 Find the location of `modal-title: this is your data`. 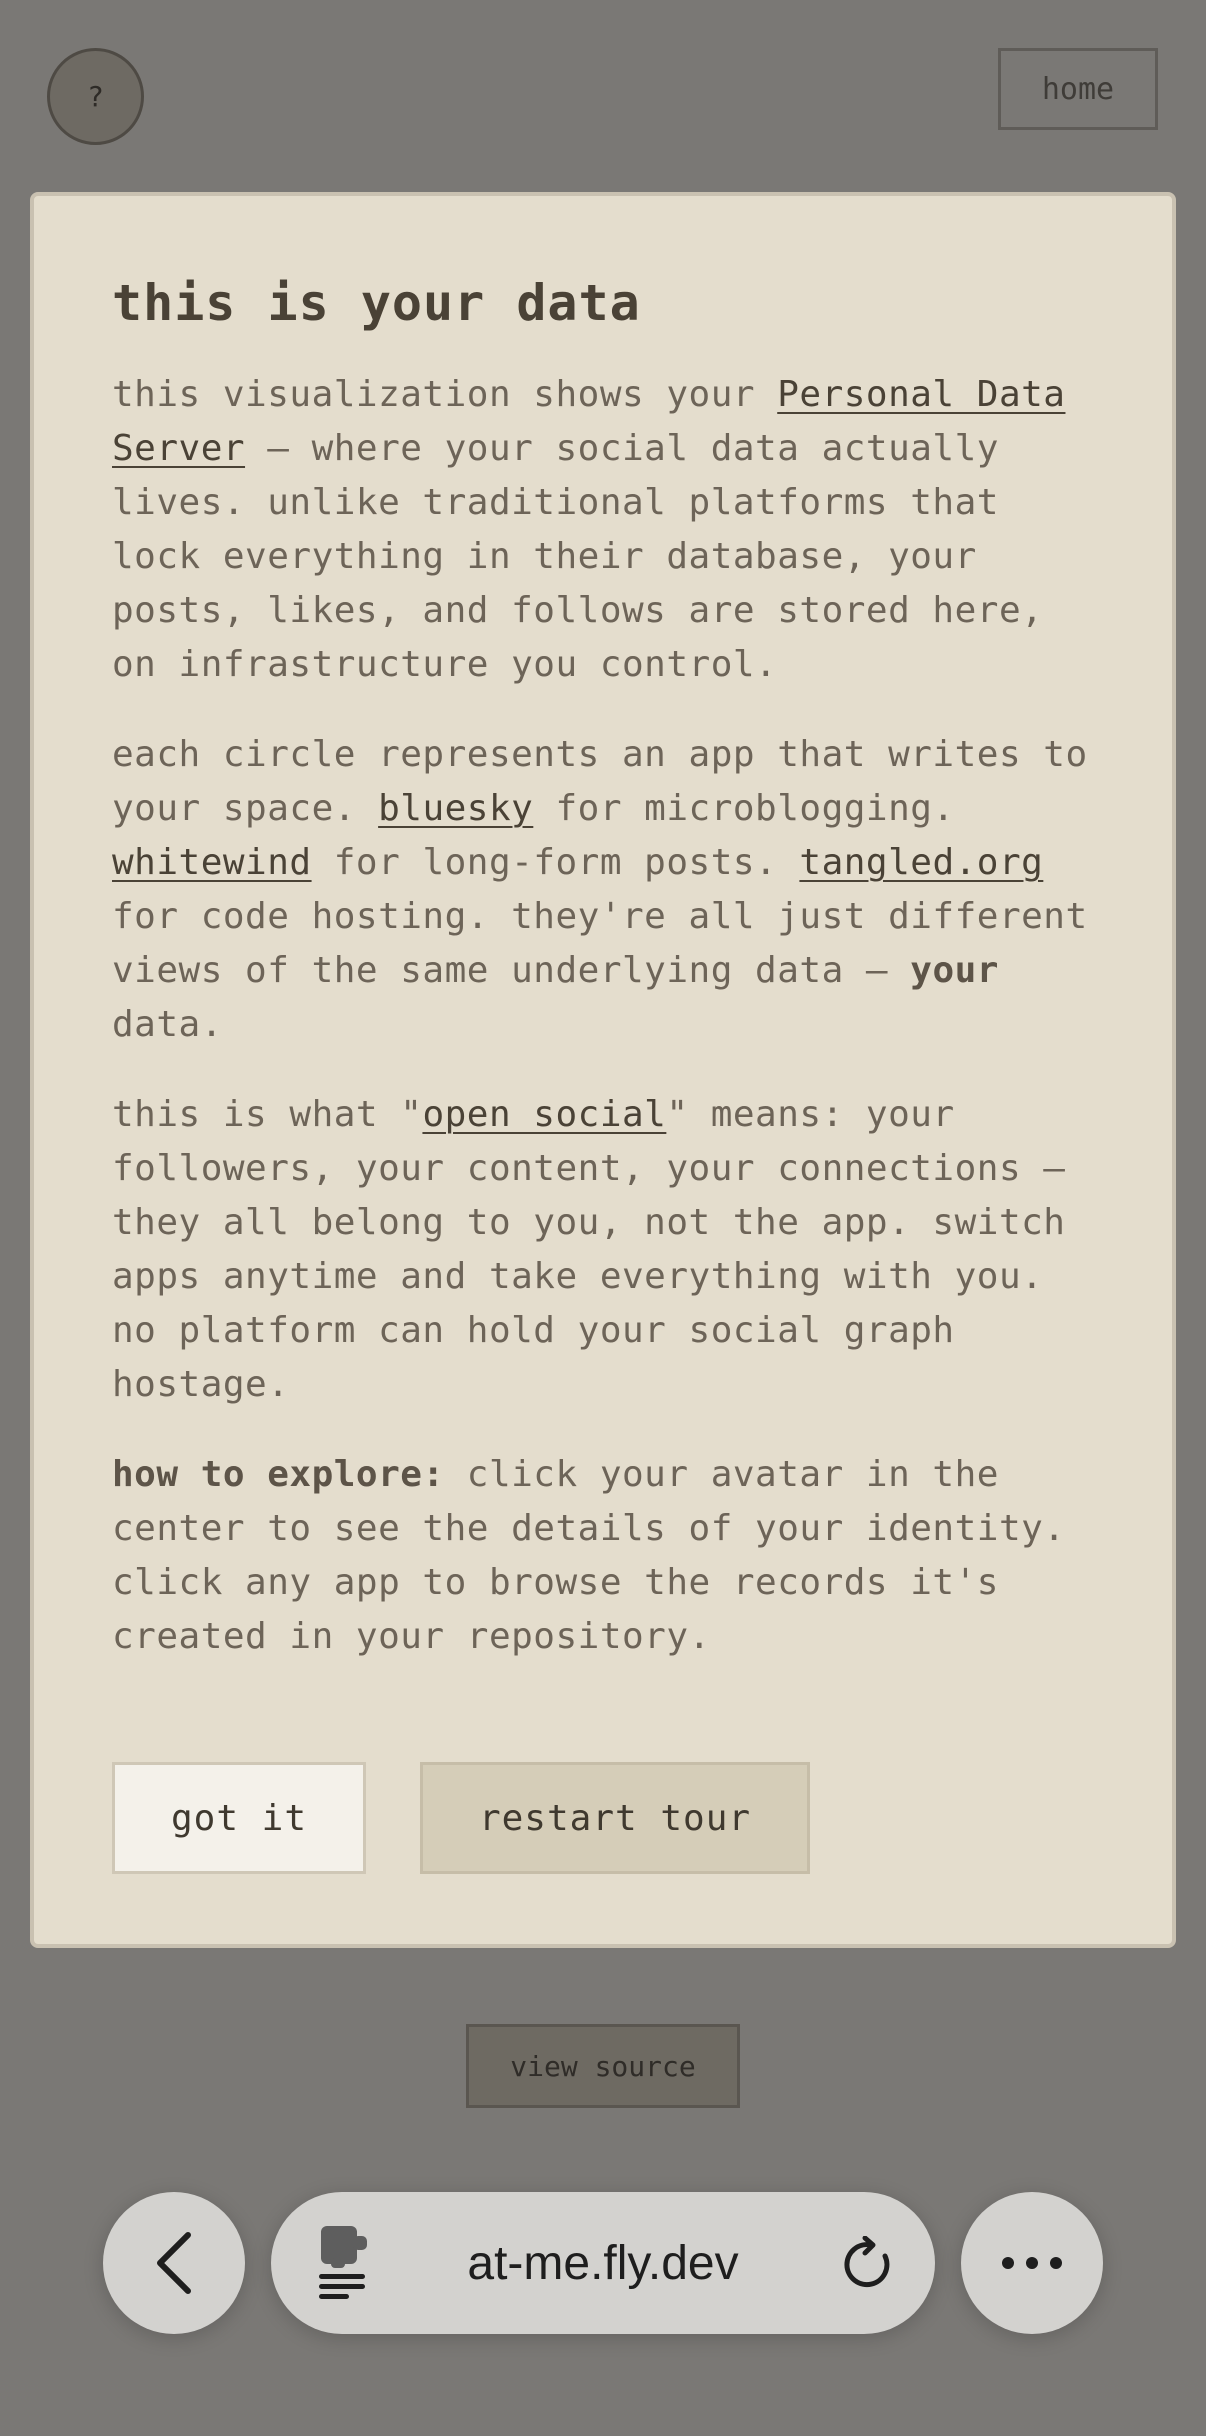

modal-title: this is your data is located at coordinates (376, 303).